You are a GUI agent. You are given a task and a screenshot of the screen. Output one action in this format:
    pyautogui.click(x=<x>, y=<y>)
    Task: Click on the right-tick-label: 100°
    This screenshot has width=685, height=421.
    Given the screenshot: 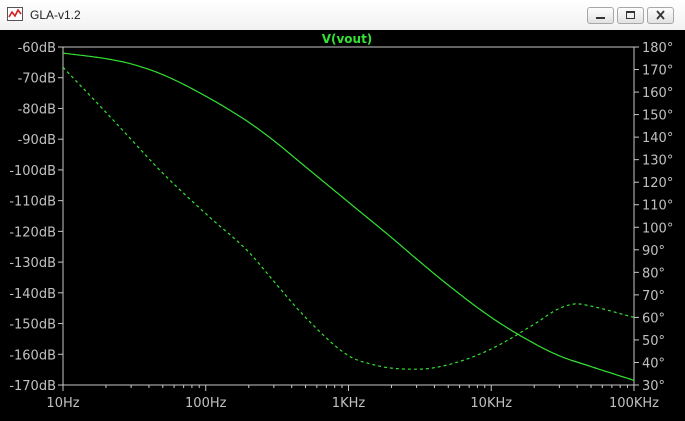 What is the action you would take?
    pyautogui.click(x=657, y=228)
    